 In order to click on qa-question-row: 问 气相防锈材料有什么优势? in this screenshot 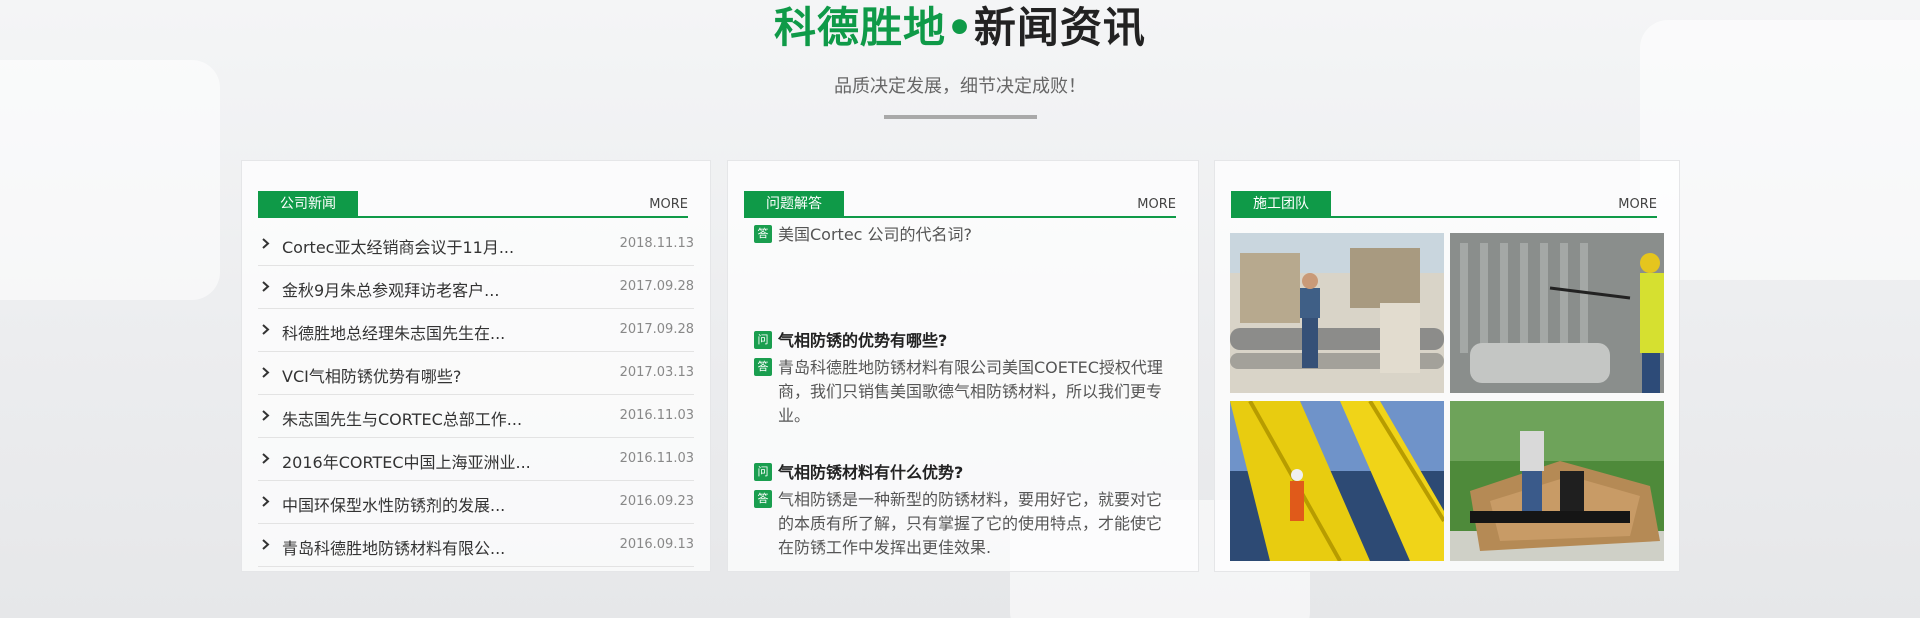, I will do `click(961, 473)`.